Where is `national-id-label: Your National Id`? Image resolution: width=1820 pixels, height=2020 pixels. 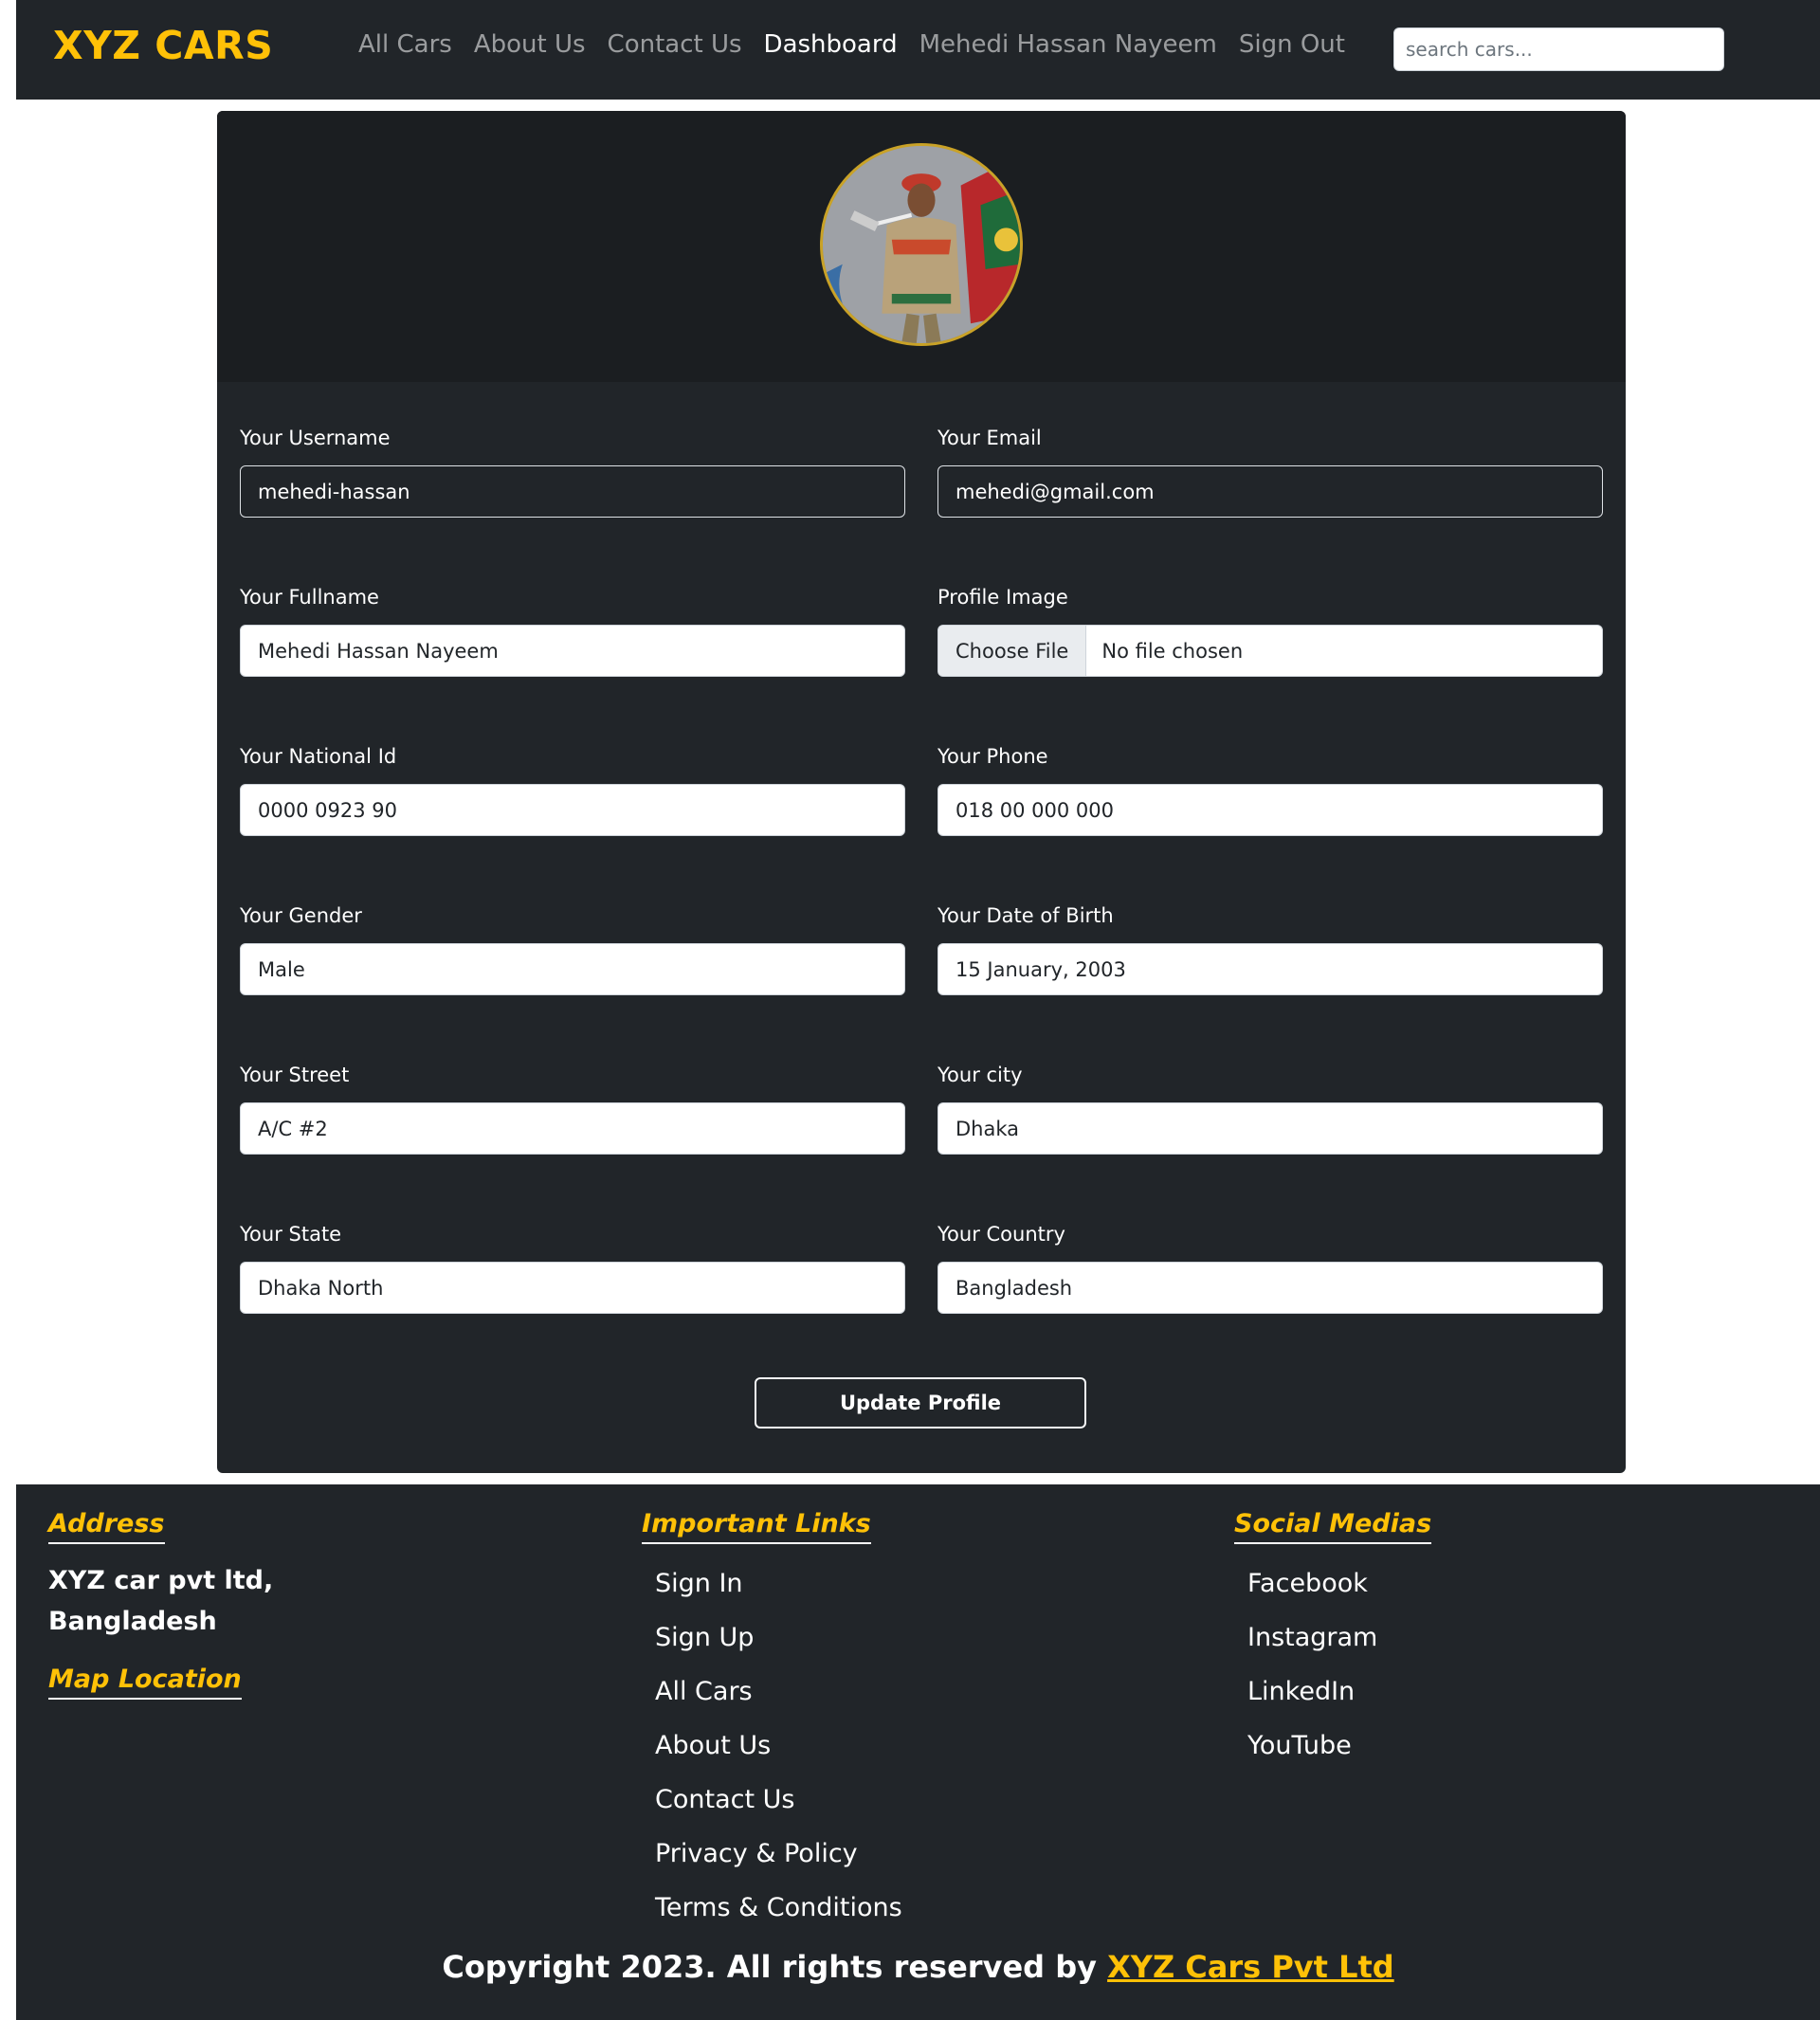
national-id-label: Your National Id is located at coordinates (318, 756).